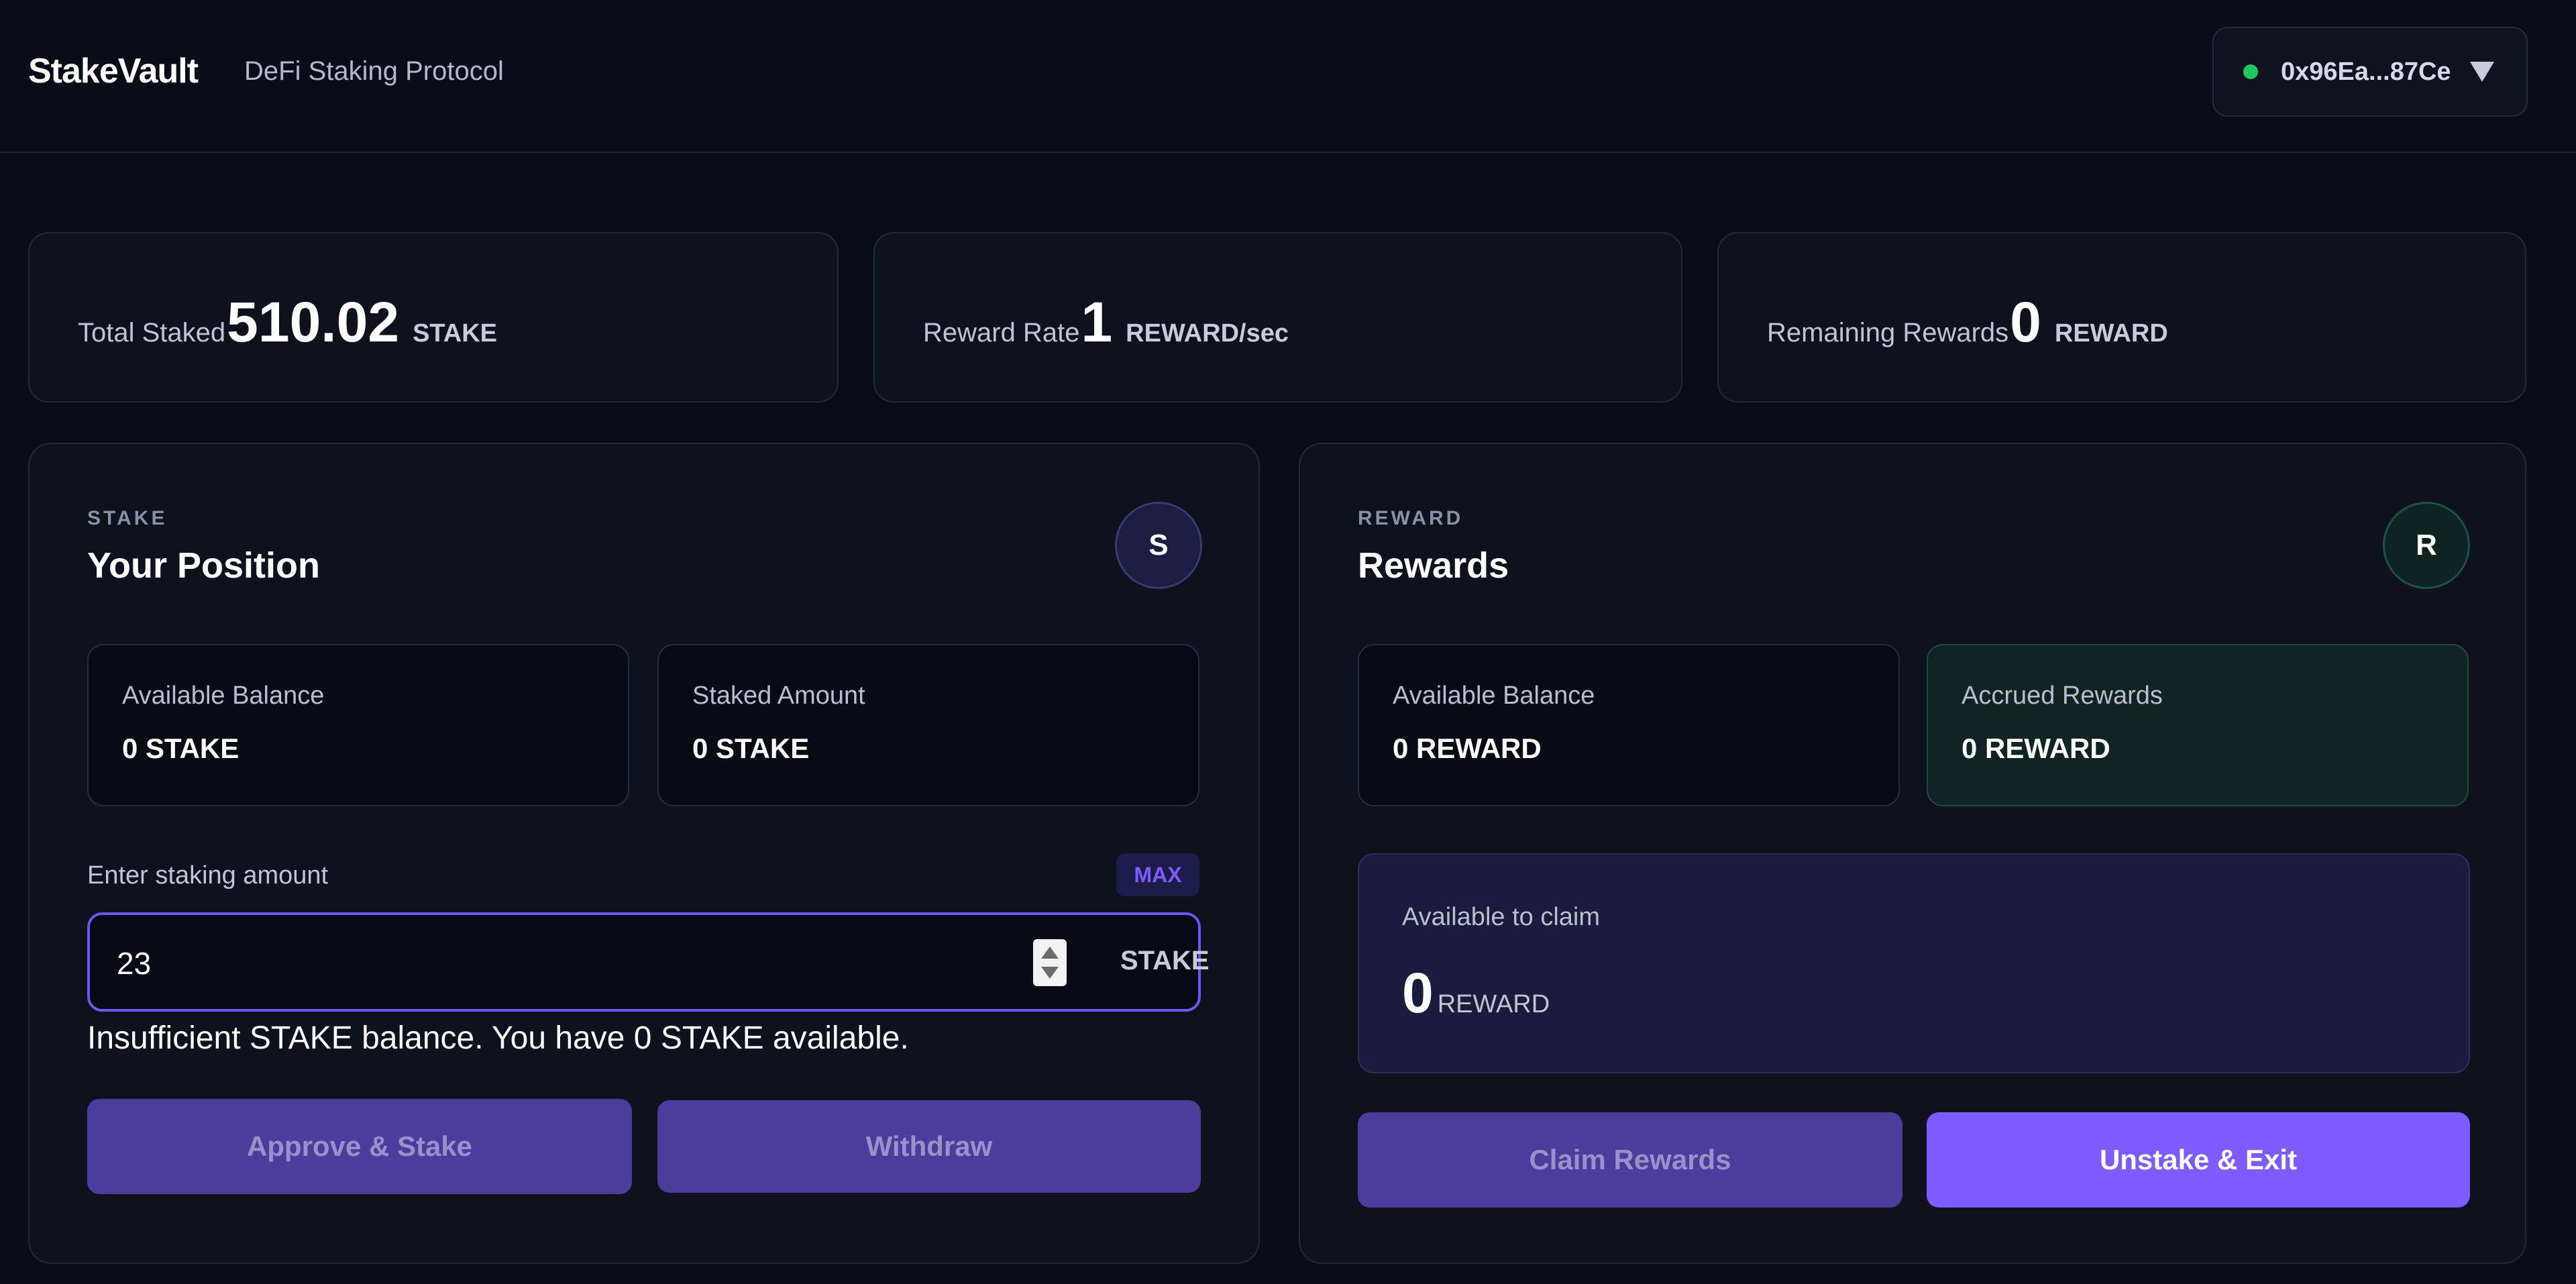  What do you see at coordinates (1493, 1004) in the screenshot?
I see `claim-unit: REWARD` at bounding box center [1493, 1004].